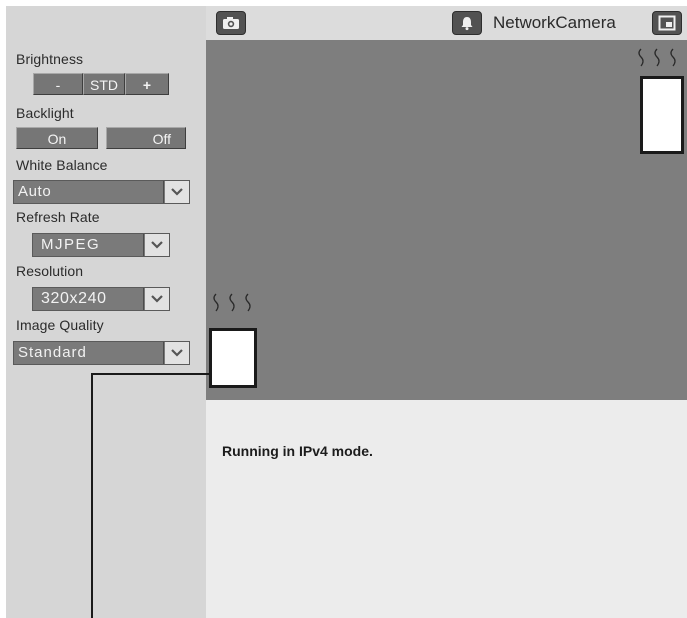 This screenshot has width=687, height=618. What do you see at coordinates (50, 59) in the screenshot?
I see `brightness-label: Brightness` at bounding box center [50, 59].